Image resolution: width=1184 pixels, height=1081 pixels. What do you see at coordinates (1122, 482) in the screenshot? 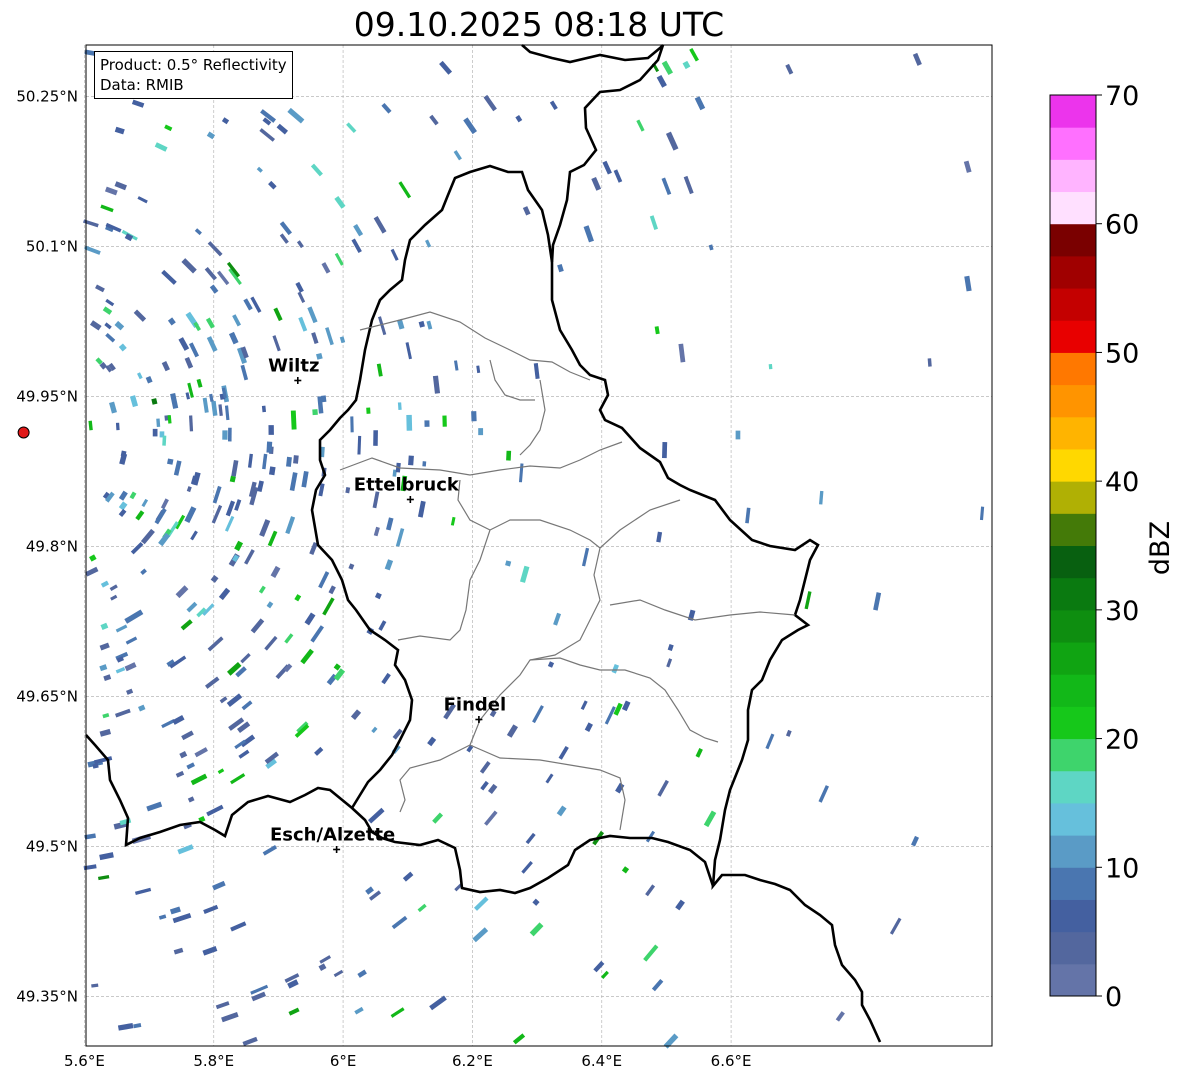
I see `colorbar-tick-label: 40` at bounding box center [1122, 482].